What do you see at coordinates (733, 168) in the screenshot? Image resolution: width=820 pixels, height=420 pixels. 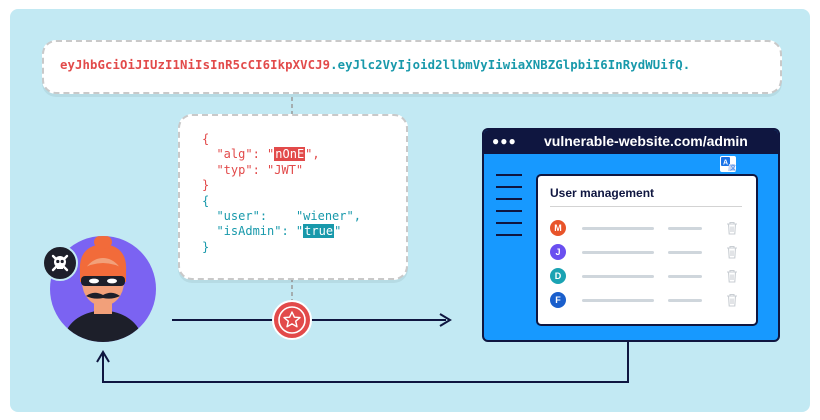 I see `svg-text: 文` at bounding box center [733, 168].